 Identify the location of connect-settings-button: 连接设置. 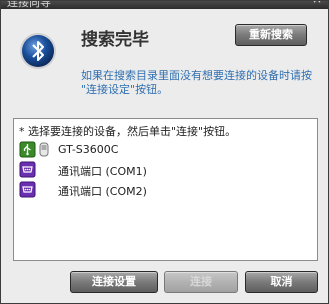
(114, 282).